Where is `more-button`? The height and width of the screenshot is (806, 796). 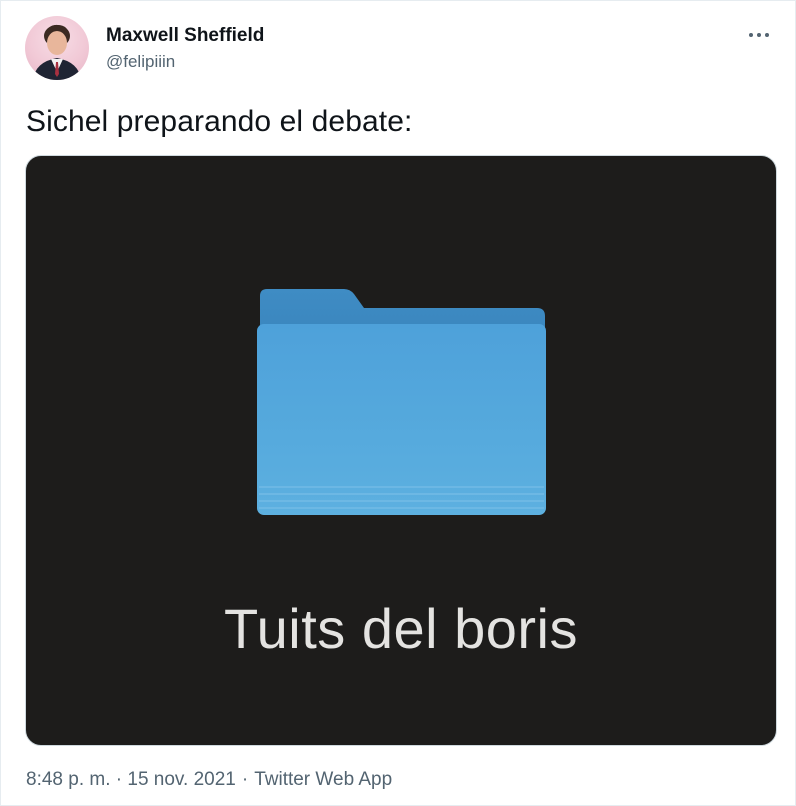 more-button is located at coordinates (759, 35).